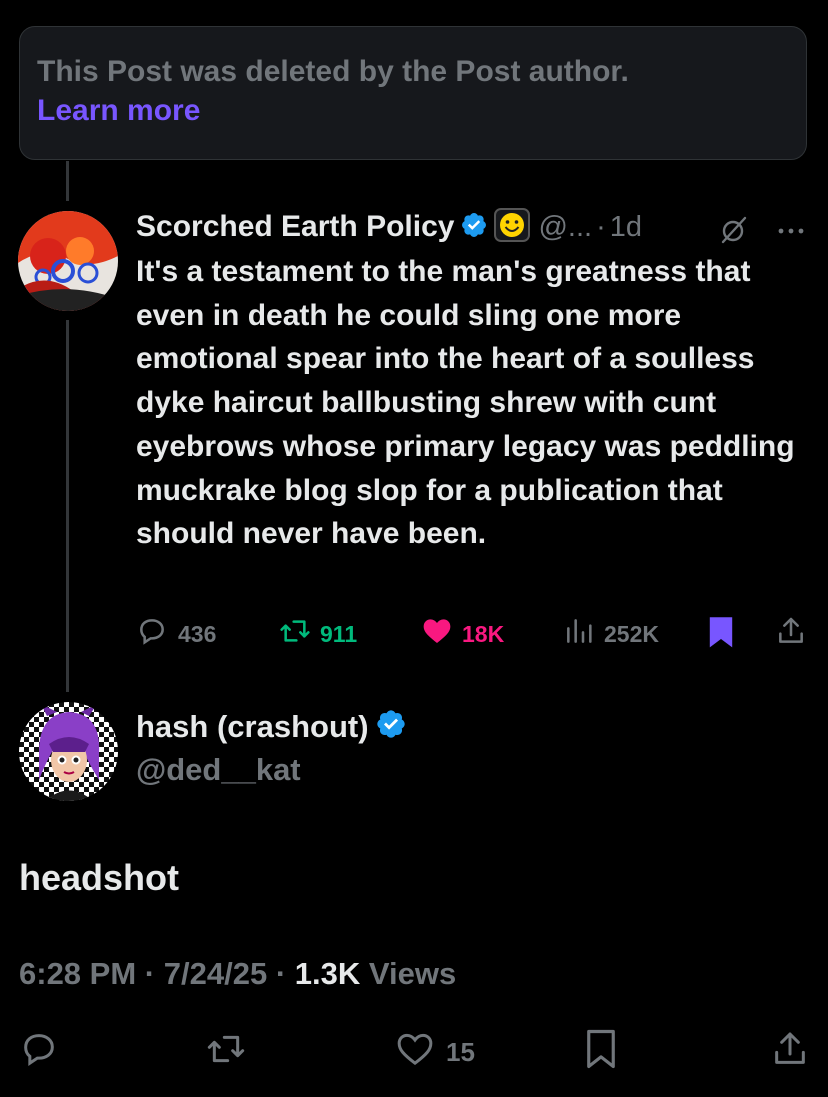  Describe the element at coordinates (68, 261) in the screenshot. I see `quoted-author-avatar` at that location.